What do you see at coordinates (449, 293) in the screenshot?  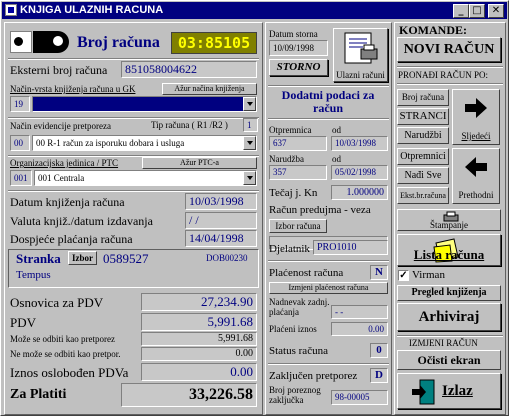 I see `pregled-knjizenja-button: Pregled knjiženja` at bounding box center [449, 293].